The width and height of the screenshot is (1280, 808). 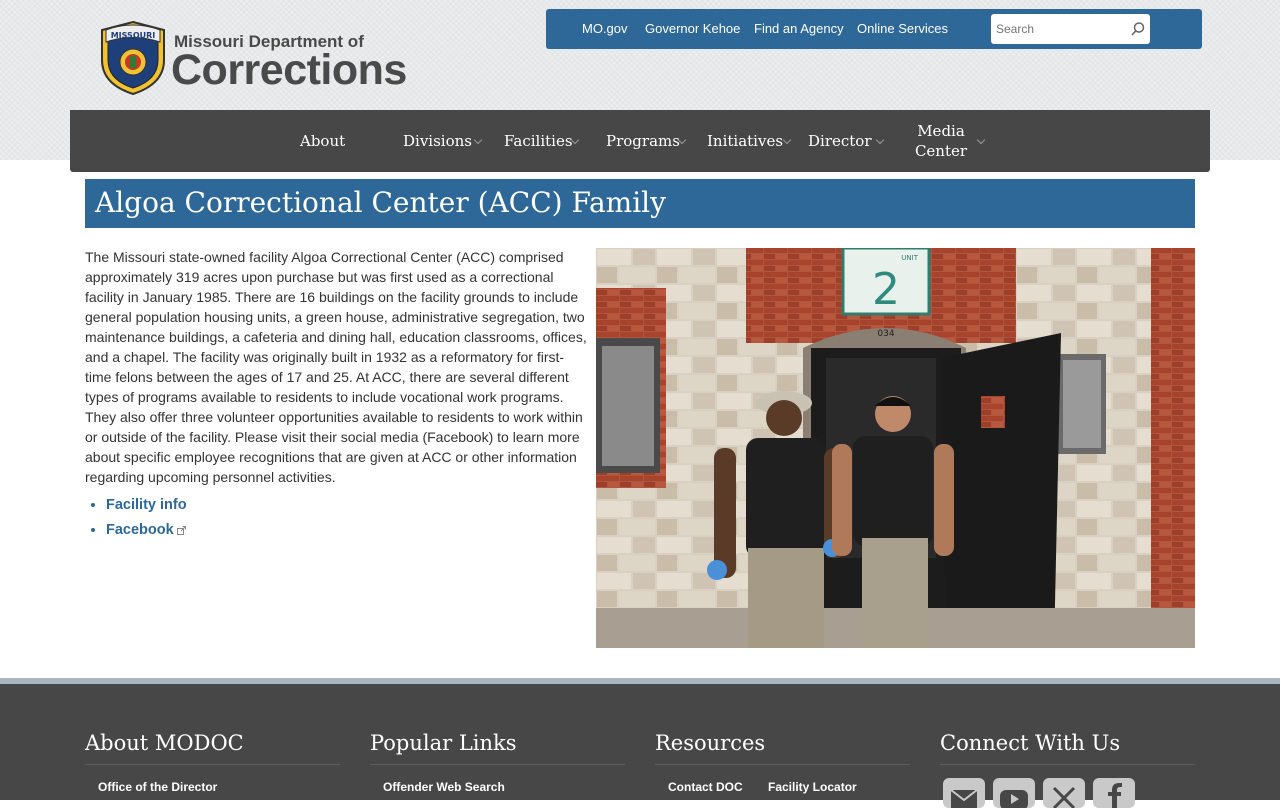 I want to click on nav-item-facilities: Facilities, so click(x=538, y=141).